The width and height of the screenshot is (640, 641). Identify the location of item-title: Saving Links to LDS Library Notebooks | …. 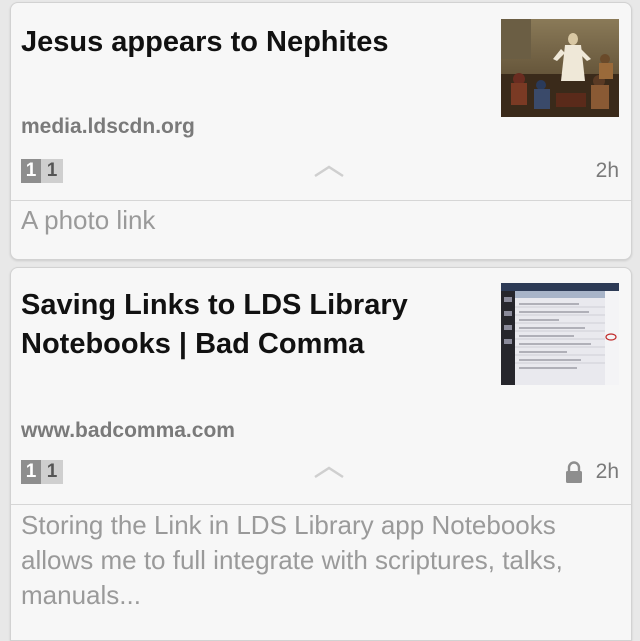
(251, 325).